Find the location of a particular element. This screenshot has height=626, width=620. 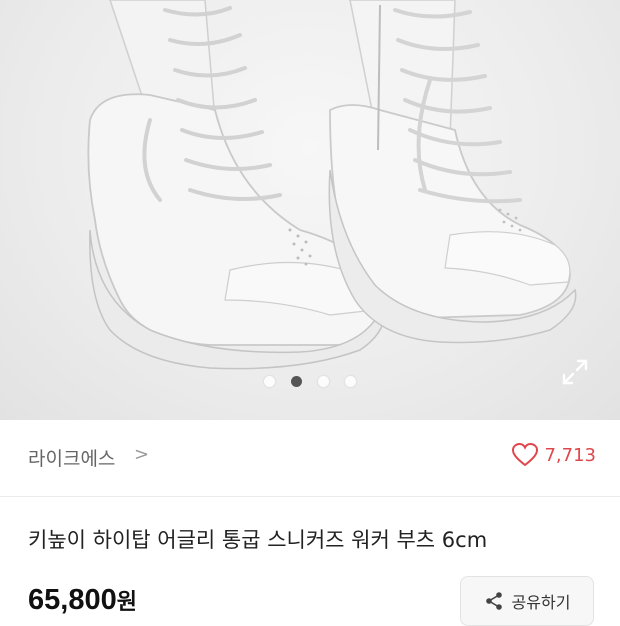

like-button: 7,713 is located at coordinates (554, 455).